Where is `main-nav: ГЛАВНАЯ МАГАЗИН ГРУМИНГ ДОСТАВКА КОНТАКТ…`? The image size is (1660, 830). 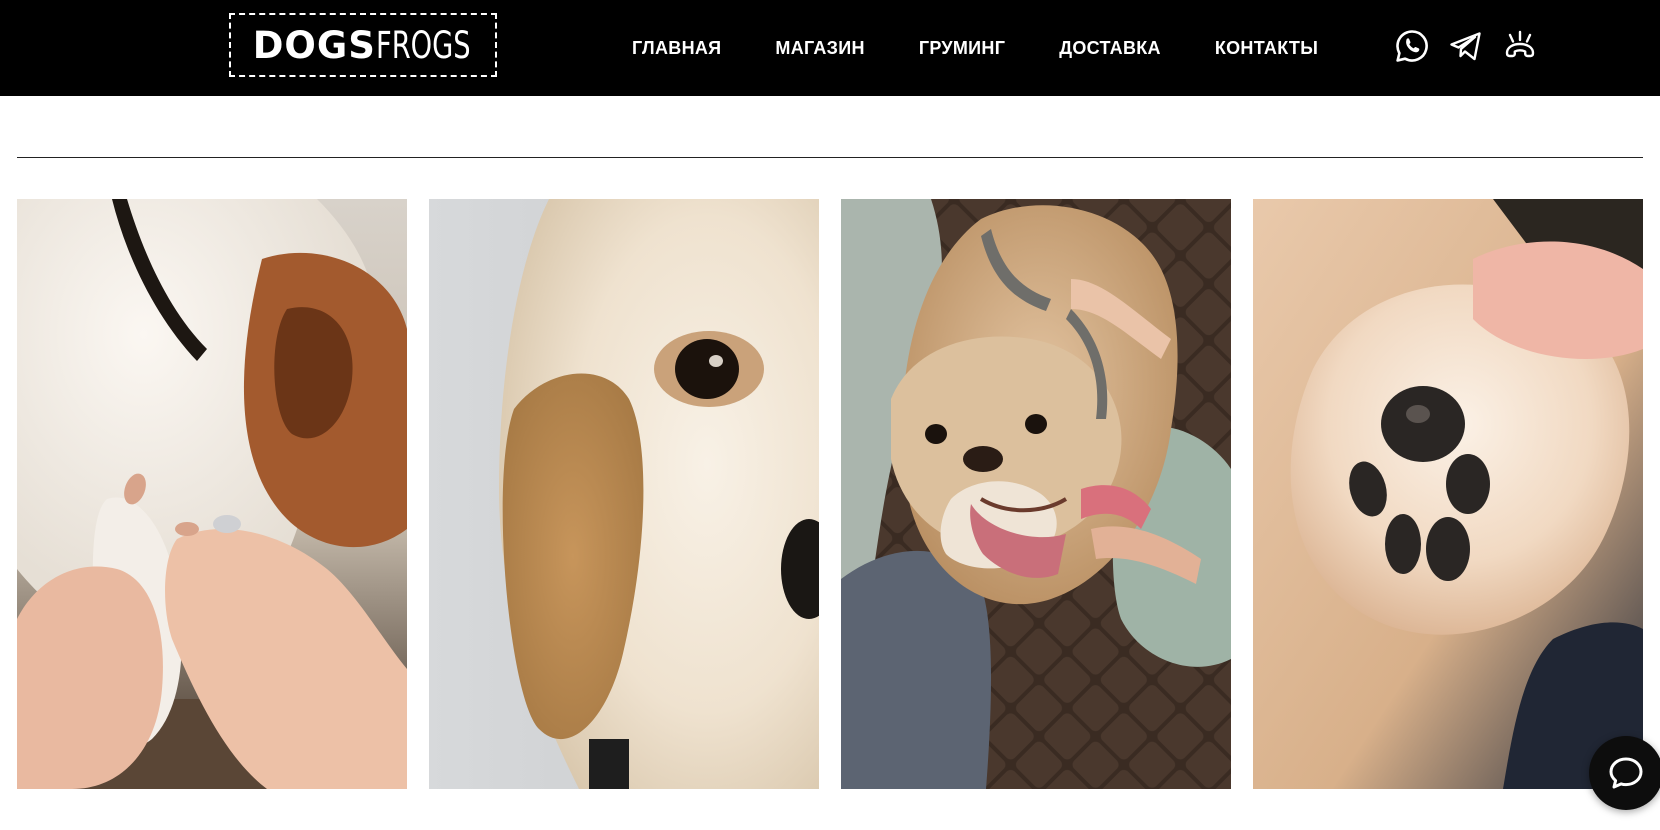 main-nav: ГЛАВНАЯ МАГАЗИН ГРУМИНГ ДОСТАВКА КОНТАКТ… is located at coordinates (975, 48).